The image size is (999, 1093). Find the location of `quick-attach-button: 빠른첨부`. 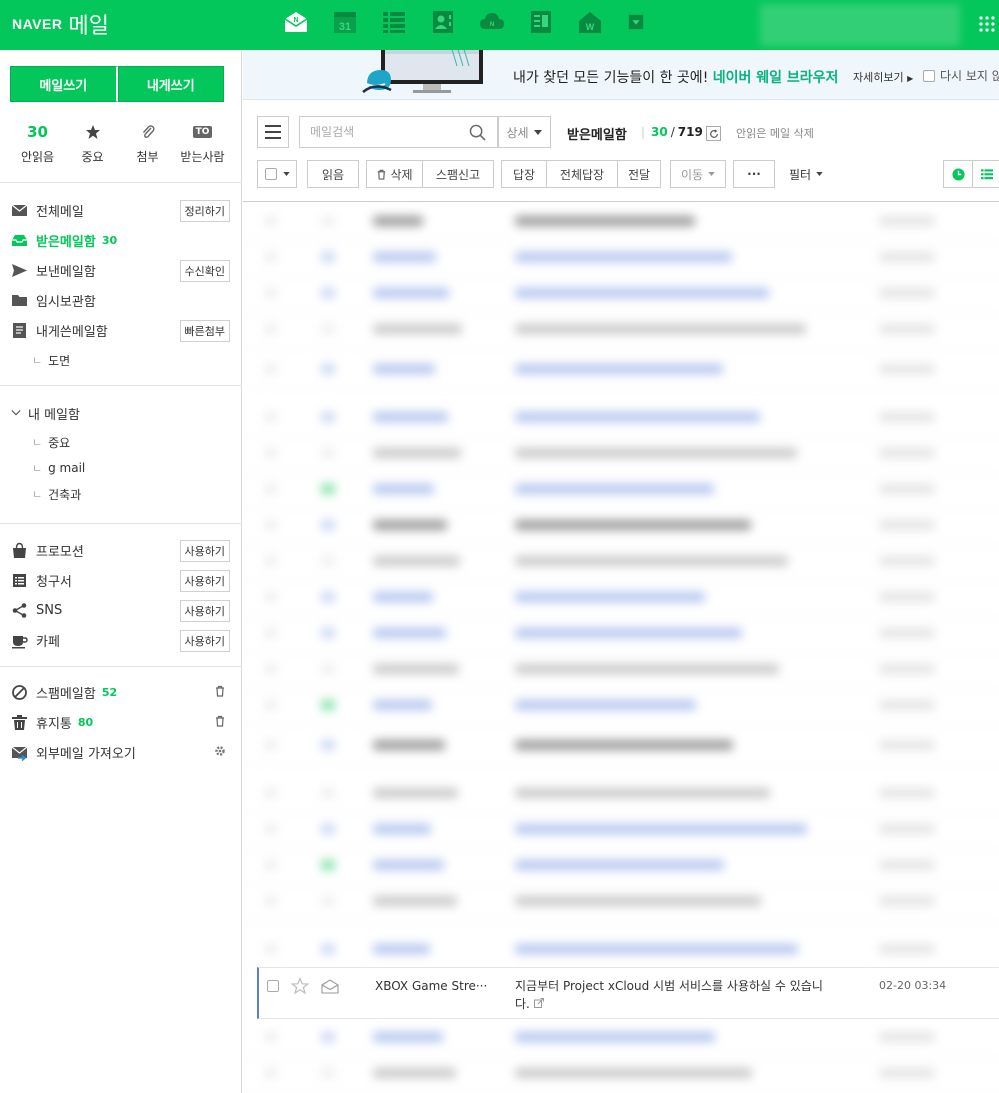

quick-attach-button: 빠른첨부 is located at coordinates (204, 331).